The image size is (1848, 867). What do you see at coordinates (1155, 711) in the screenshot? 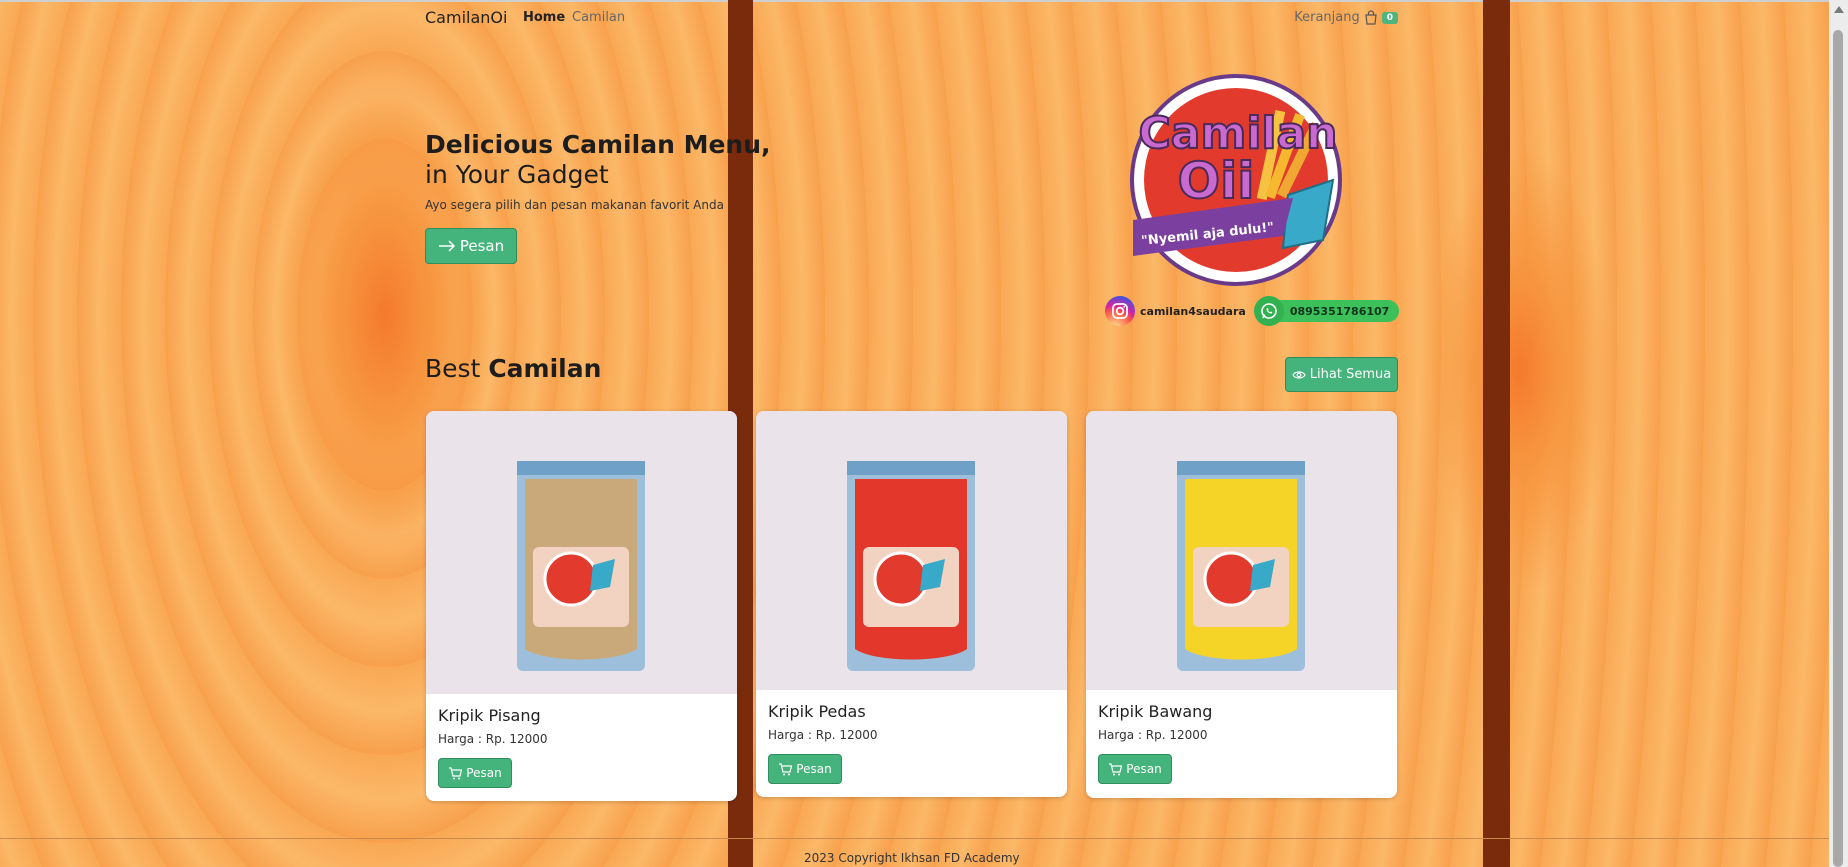
I see `product-name: Kripik Bawang` at bounding box center [1155, 711].